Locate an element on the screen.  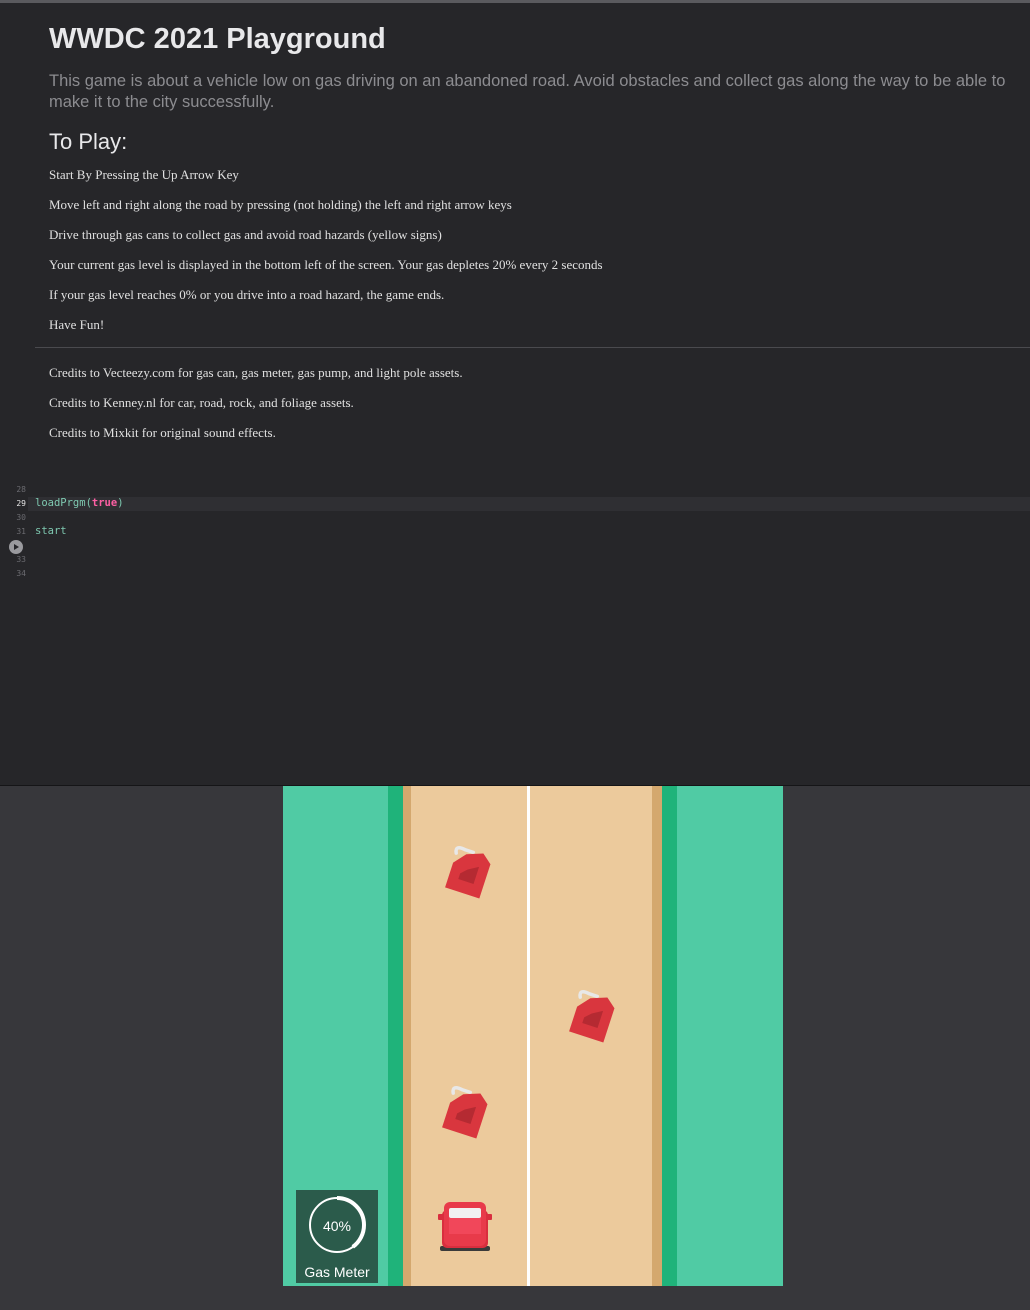
current-line-highlight is located at coordinates (529, 504).